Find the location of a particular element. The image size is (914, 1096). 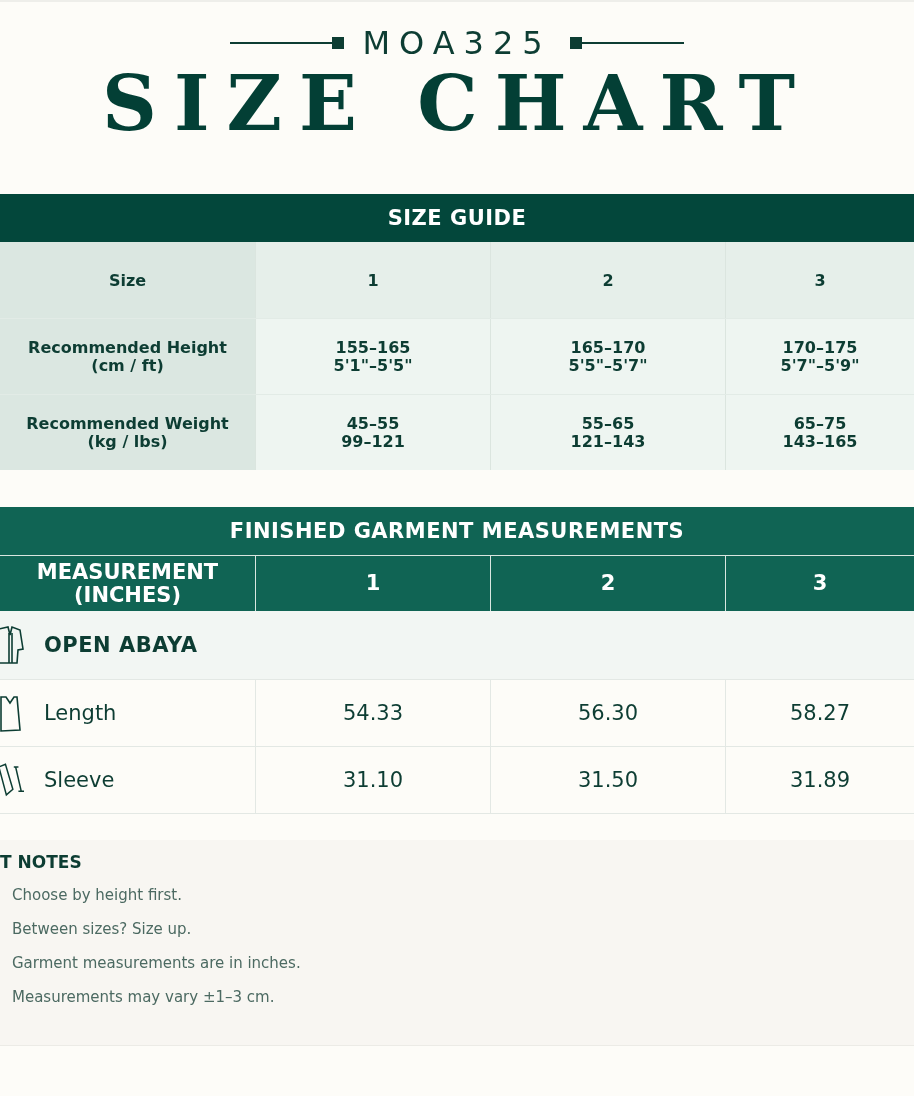

table-cell: 31.10 is located at coordinates (372, 780).